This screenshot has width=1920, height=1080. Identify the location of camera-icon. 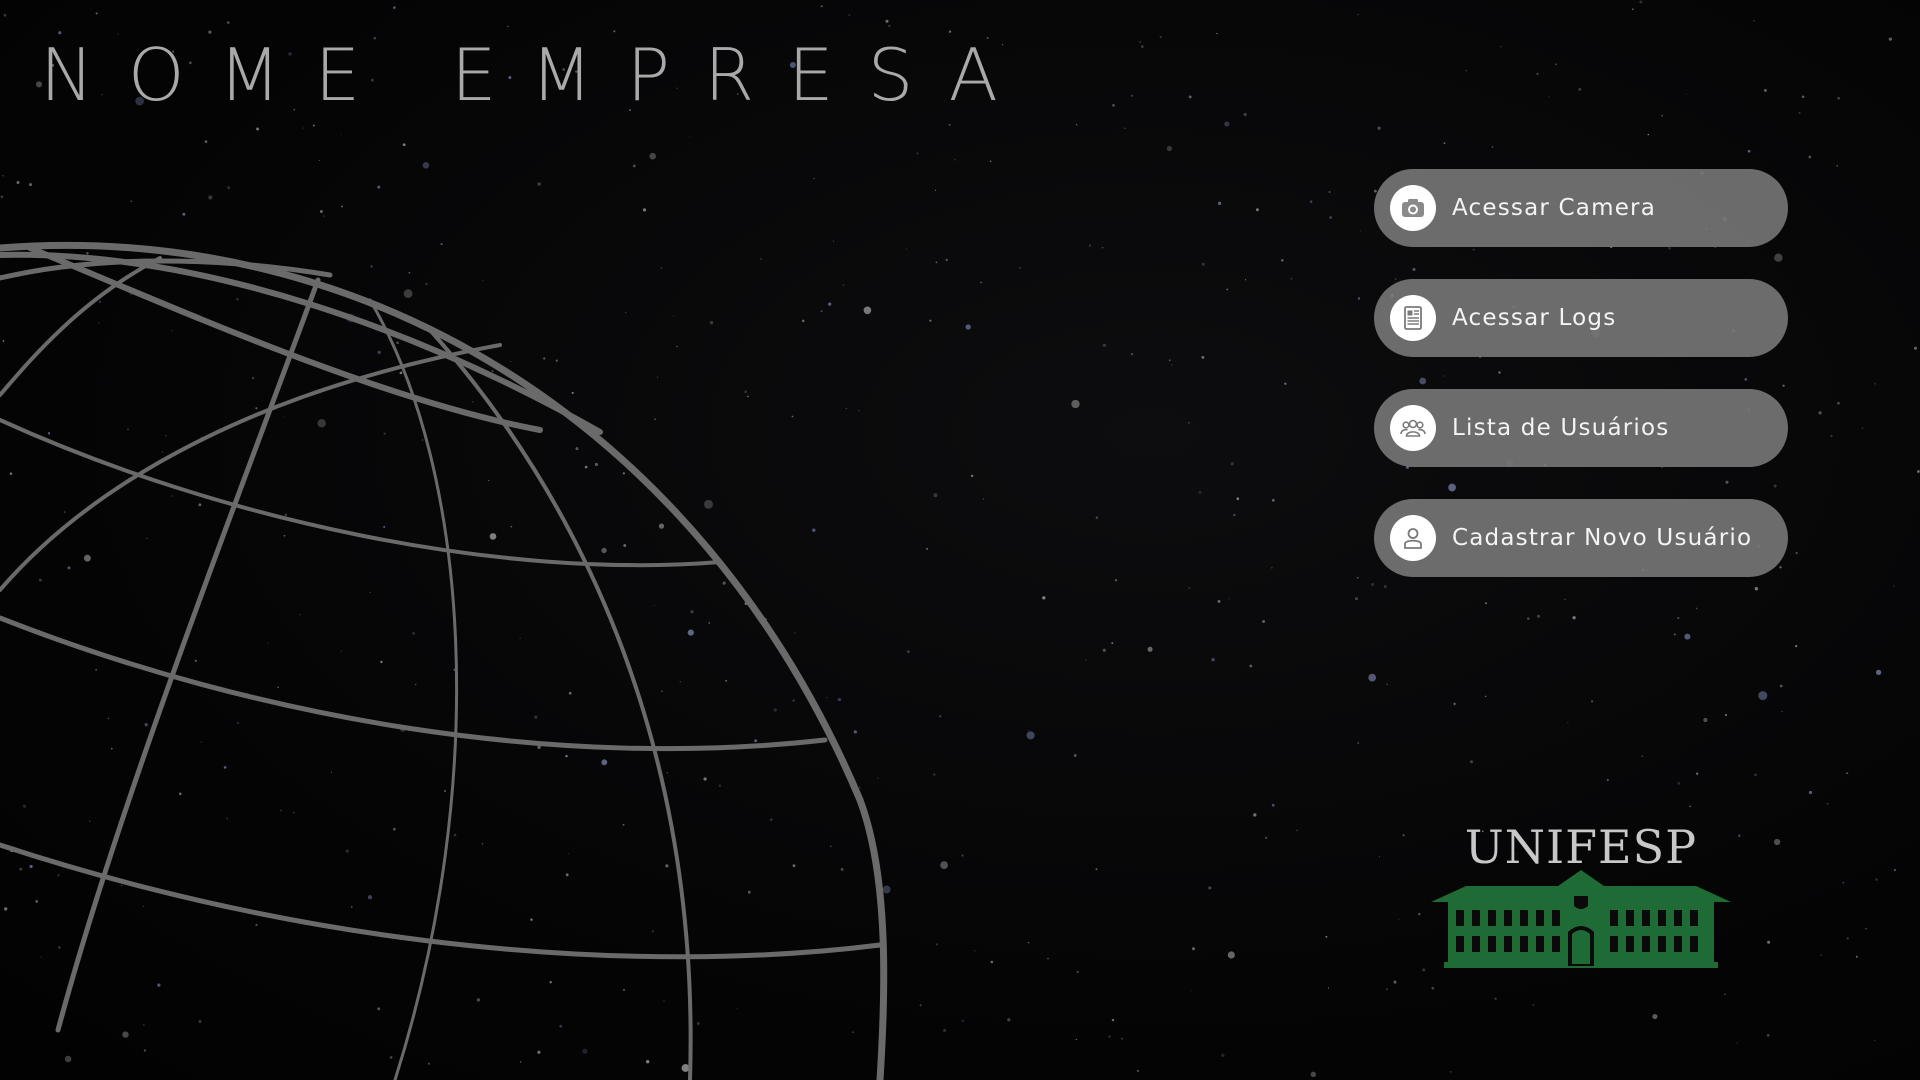
(1413, 208).